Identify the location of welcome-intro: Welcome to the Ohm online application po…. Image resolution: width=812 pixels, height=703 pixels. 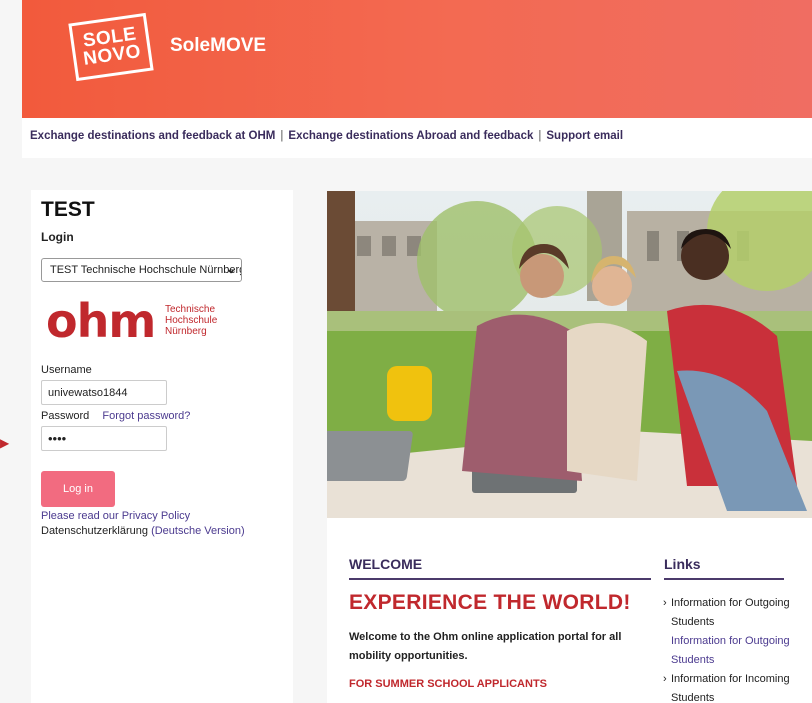
(485, 646).